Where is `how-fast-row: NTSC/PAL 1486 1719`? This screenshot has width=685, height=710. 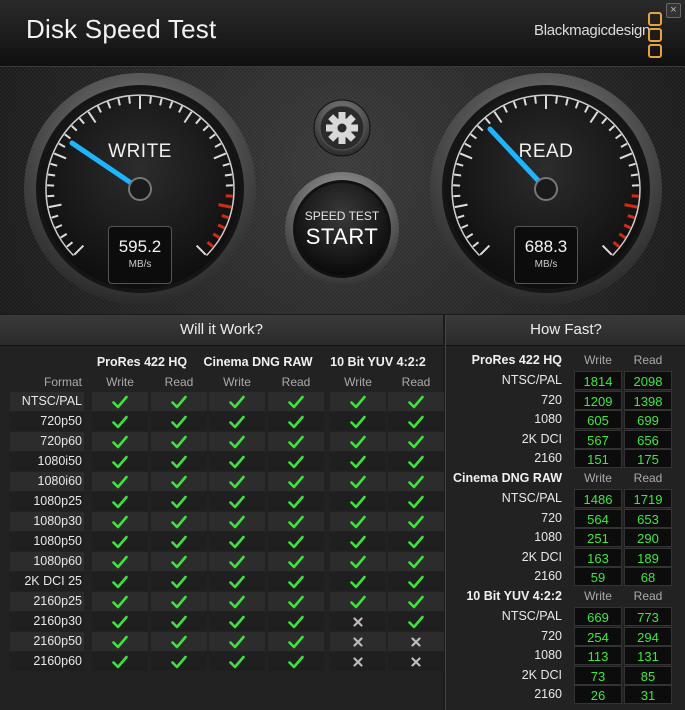
how-fast-row: NTSC/PAL 1486 1719 is located at coordinates (565, 498).